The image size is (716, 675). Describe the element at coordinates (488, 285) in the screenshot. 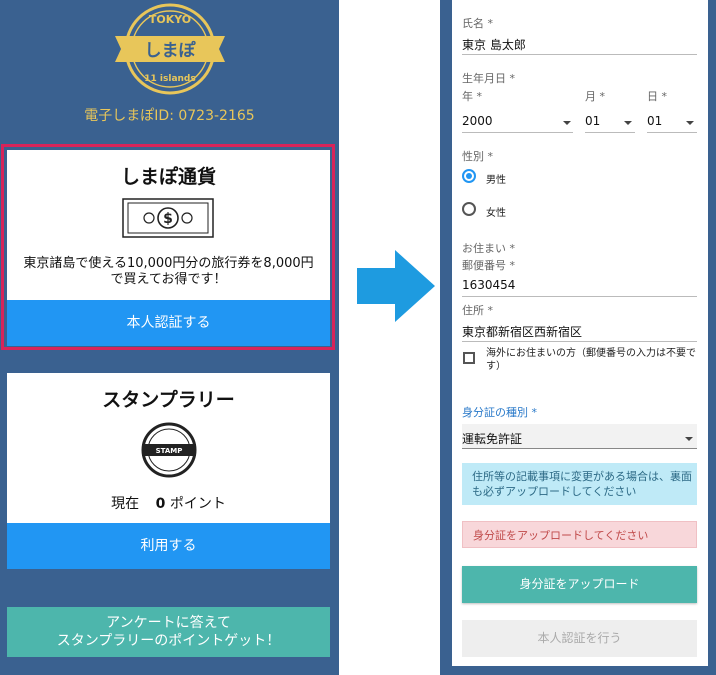

I see `postal-code-input: 1630454` at that location.